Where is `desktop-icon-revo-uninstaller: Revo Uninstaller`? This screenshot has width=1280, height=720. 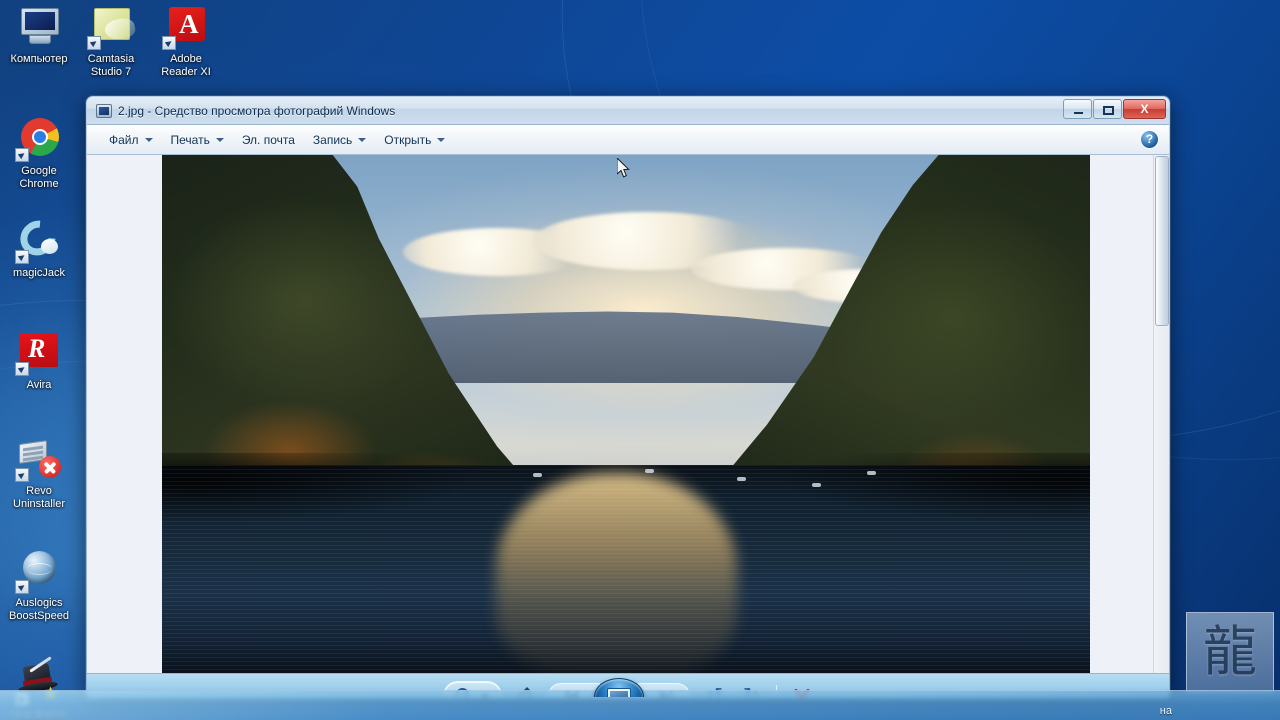 desktop-icon-revo-uninstaller: Revo Uninstaller is located at coordinates (39, 474).